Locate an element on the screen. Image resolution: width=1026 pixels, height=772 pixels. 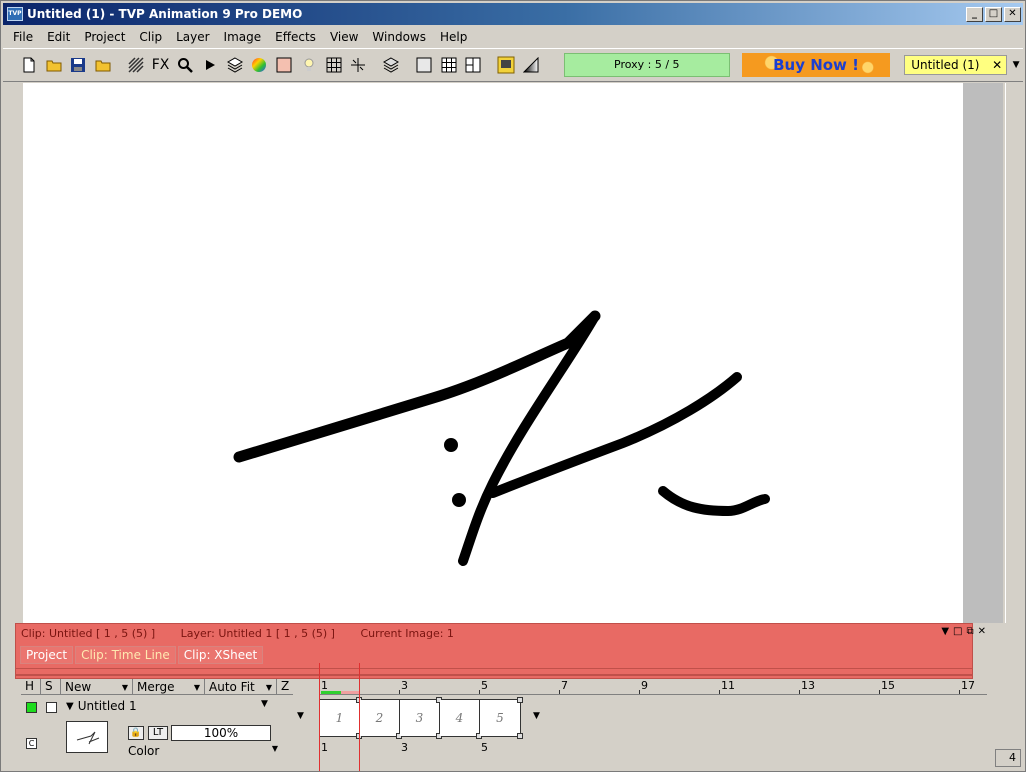
proxy-indicator: Proxy : 5 / 5 is located at coordinates (646, 65).